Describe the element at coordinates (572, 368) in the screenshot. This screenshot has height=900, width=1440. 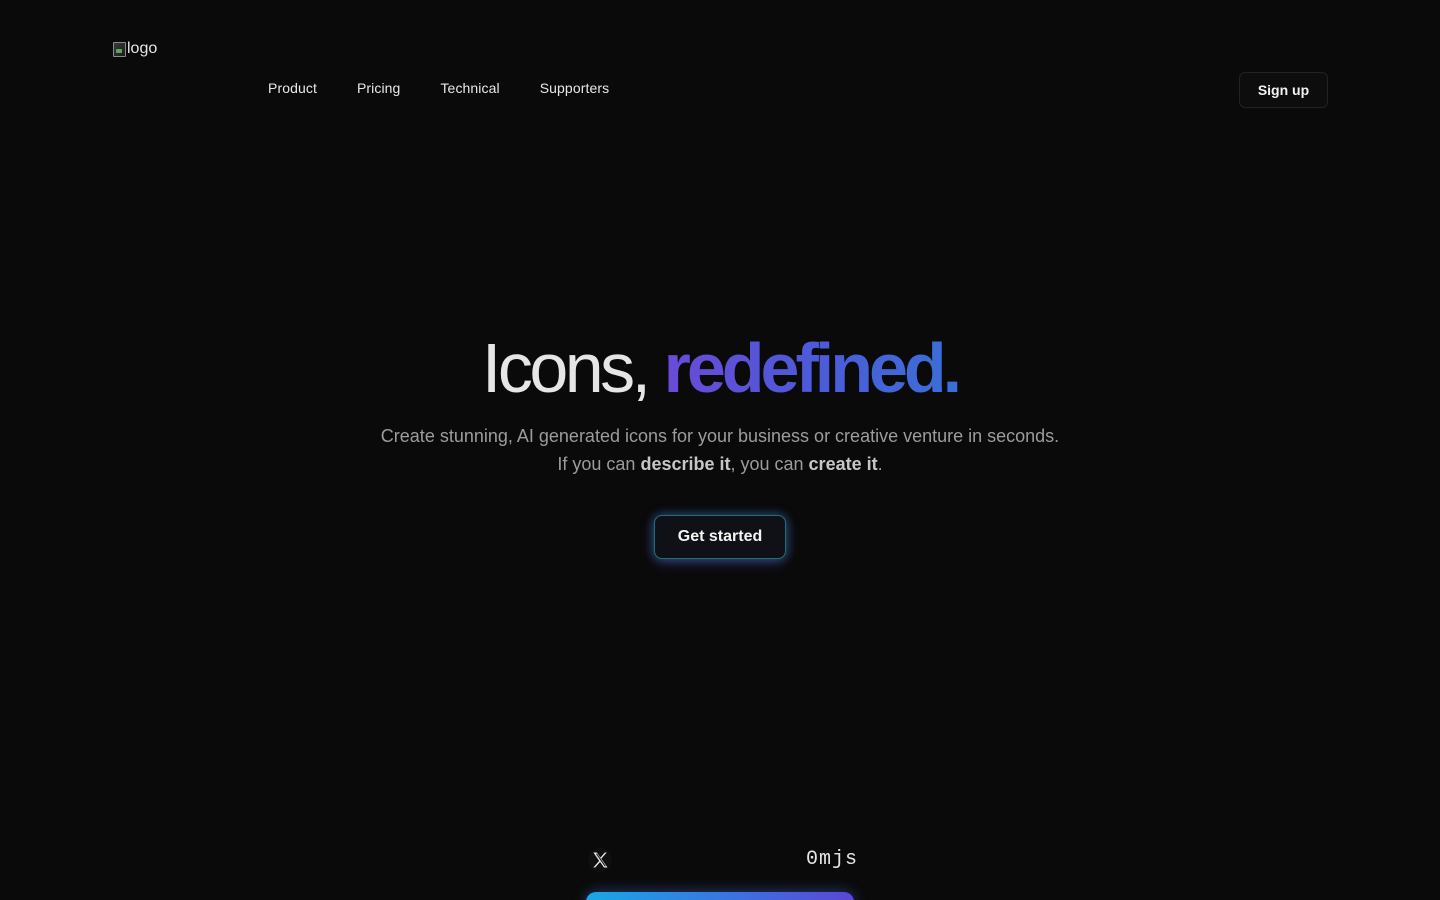
I see `hero-title-plain: Icons,` at that location.